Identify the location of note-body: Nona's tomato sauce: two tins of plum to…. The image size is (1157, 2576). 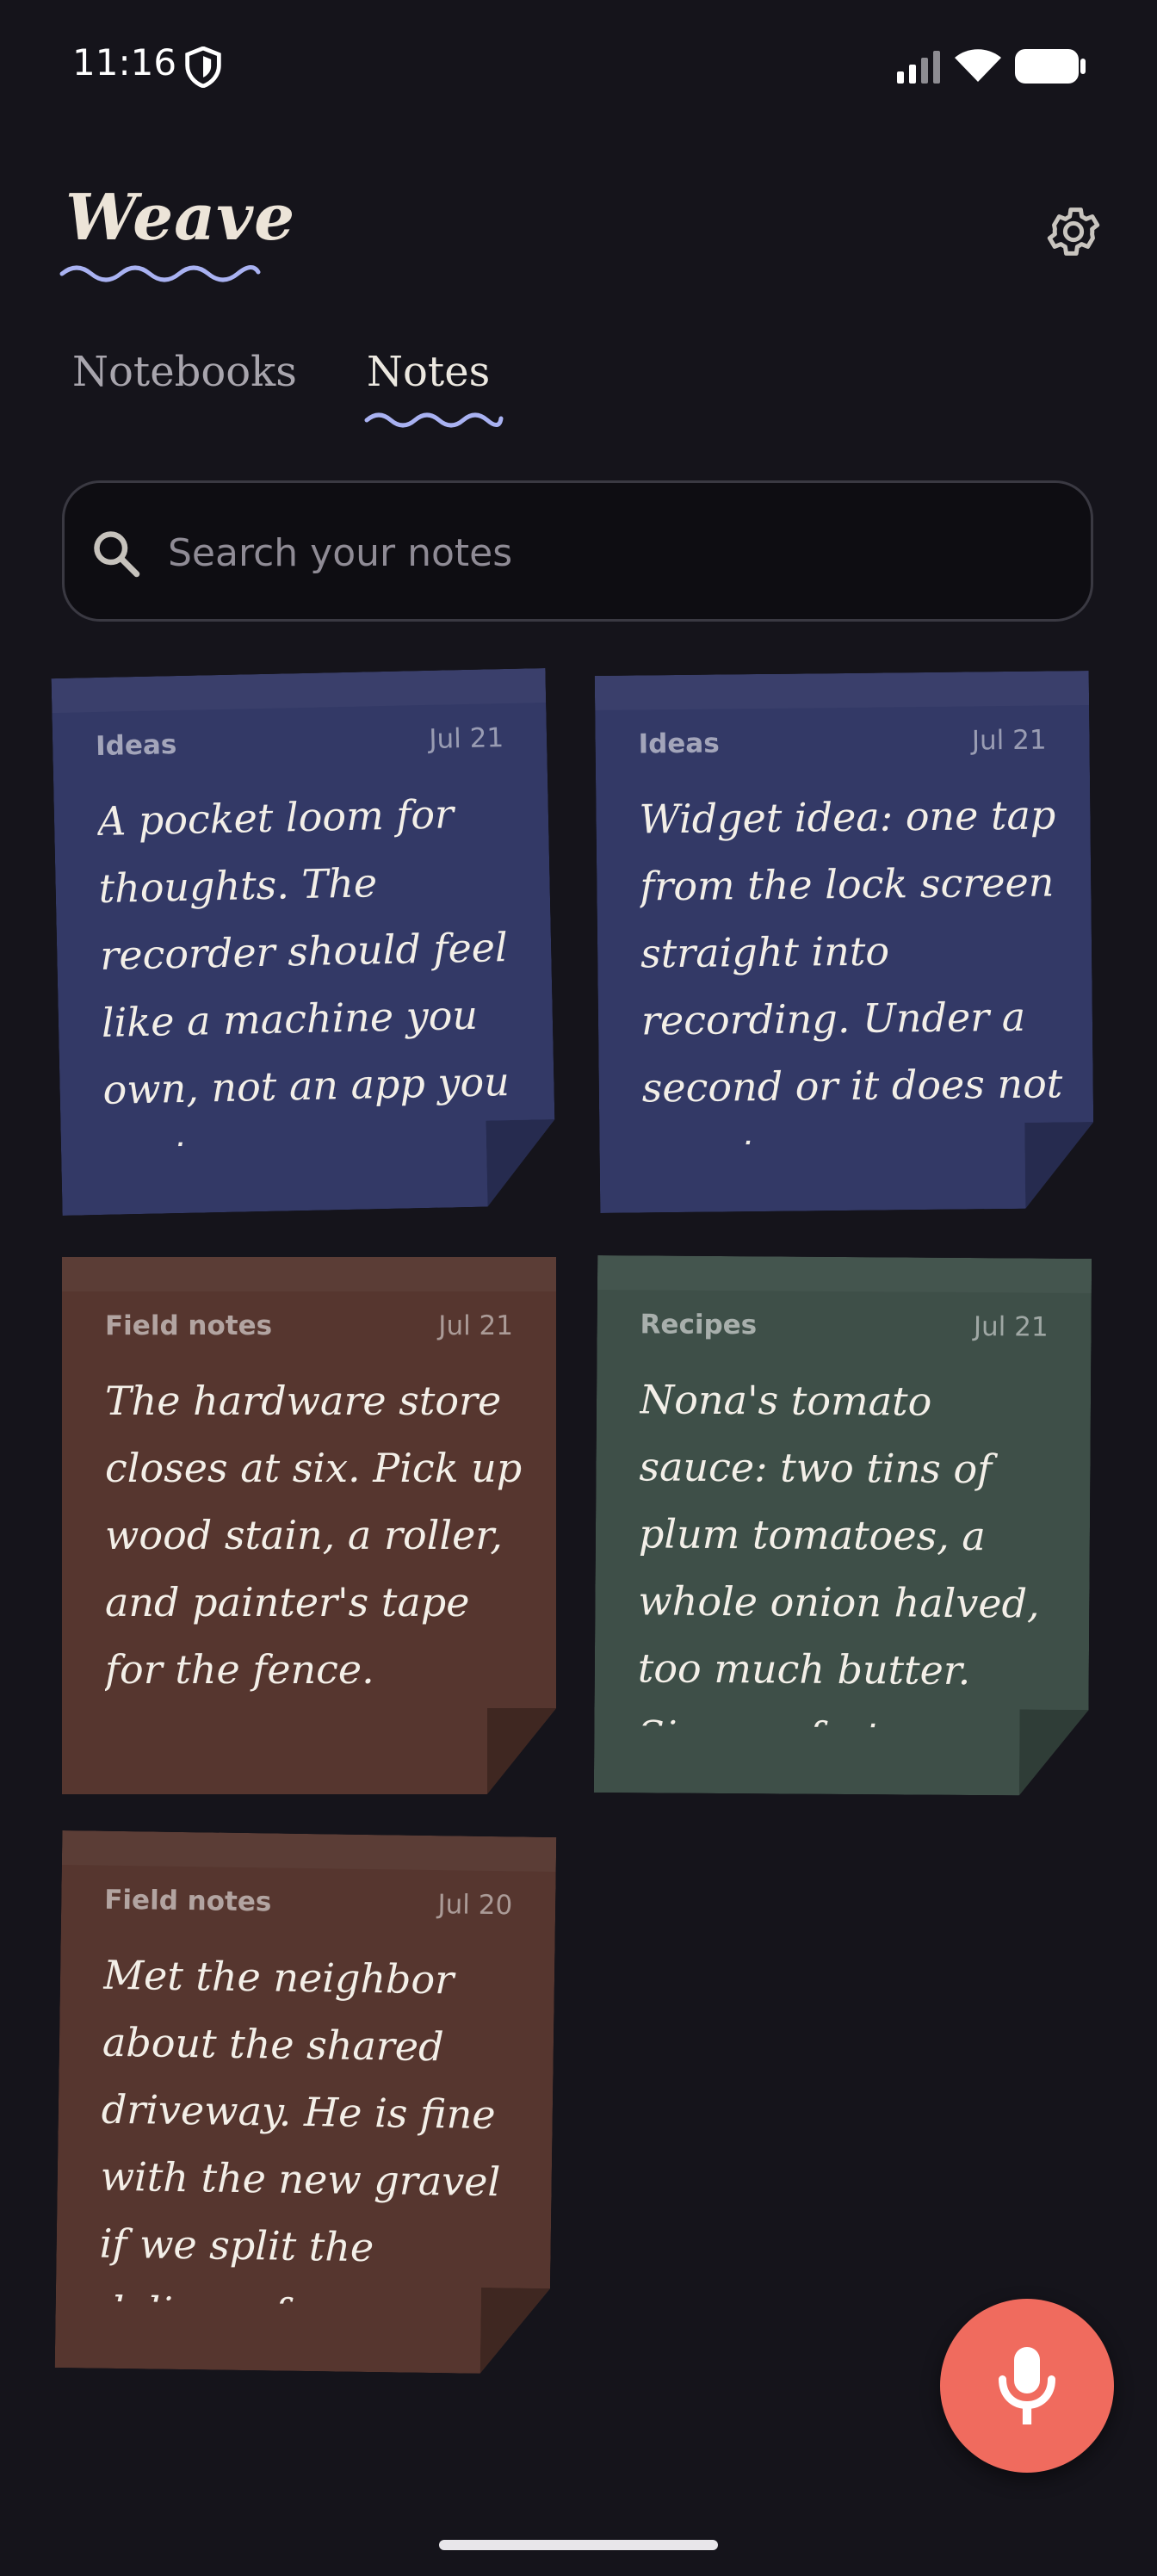
(839, 1552).